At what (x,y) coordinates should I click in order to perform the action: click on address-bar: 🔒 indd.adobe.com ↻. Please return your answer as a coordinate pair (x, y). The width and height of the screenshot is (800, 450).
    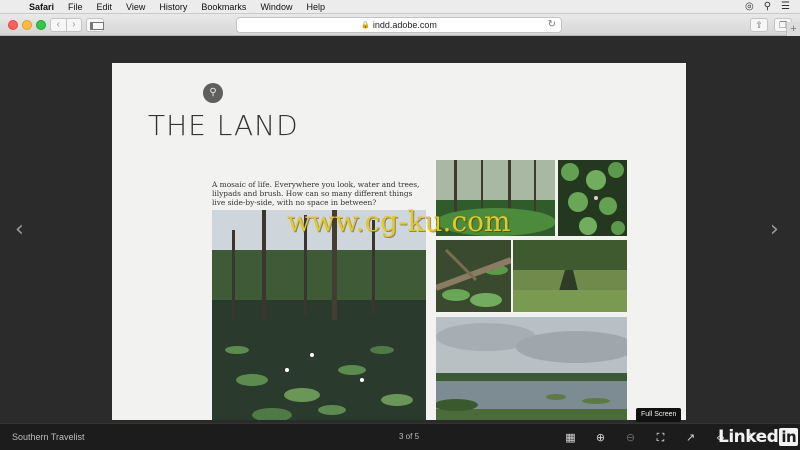
    Looking at the image, I should click on (399, 25).